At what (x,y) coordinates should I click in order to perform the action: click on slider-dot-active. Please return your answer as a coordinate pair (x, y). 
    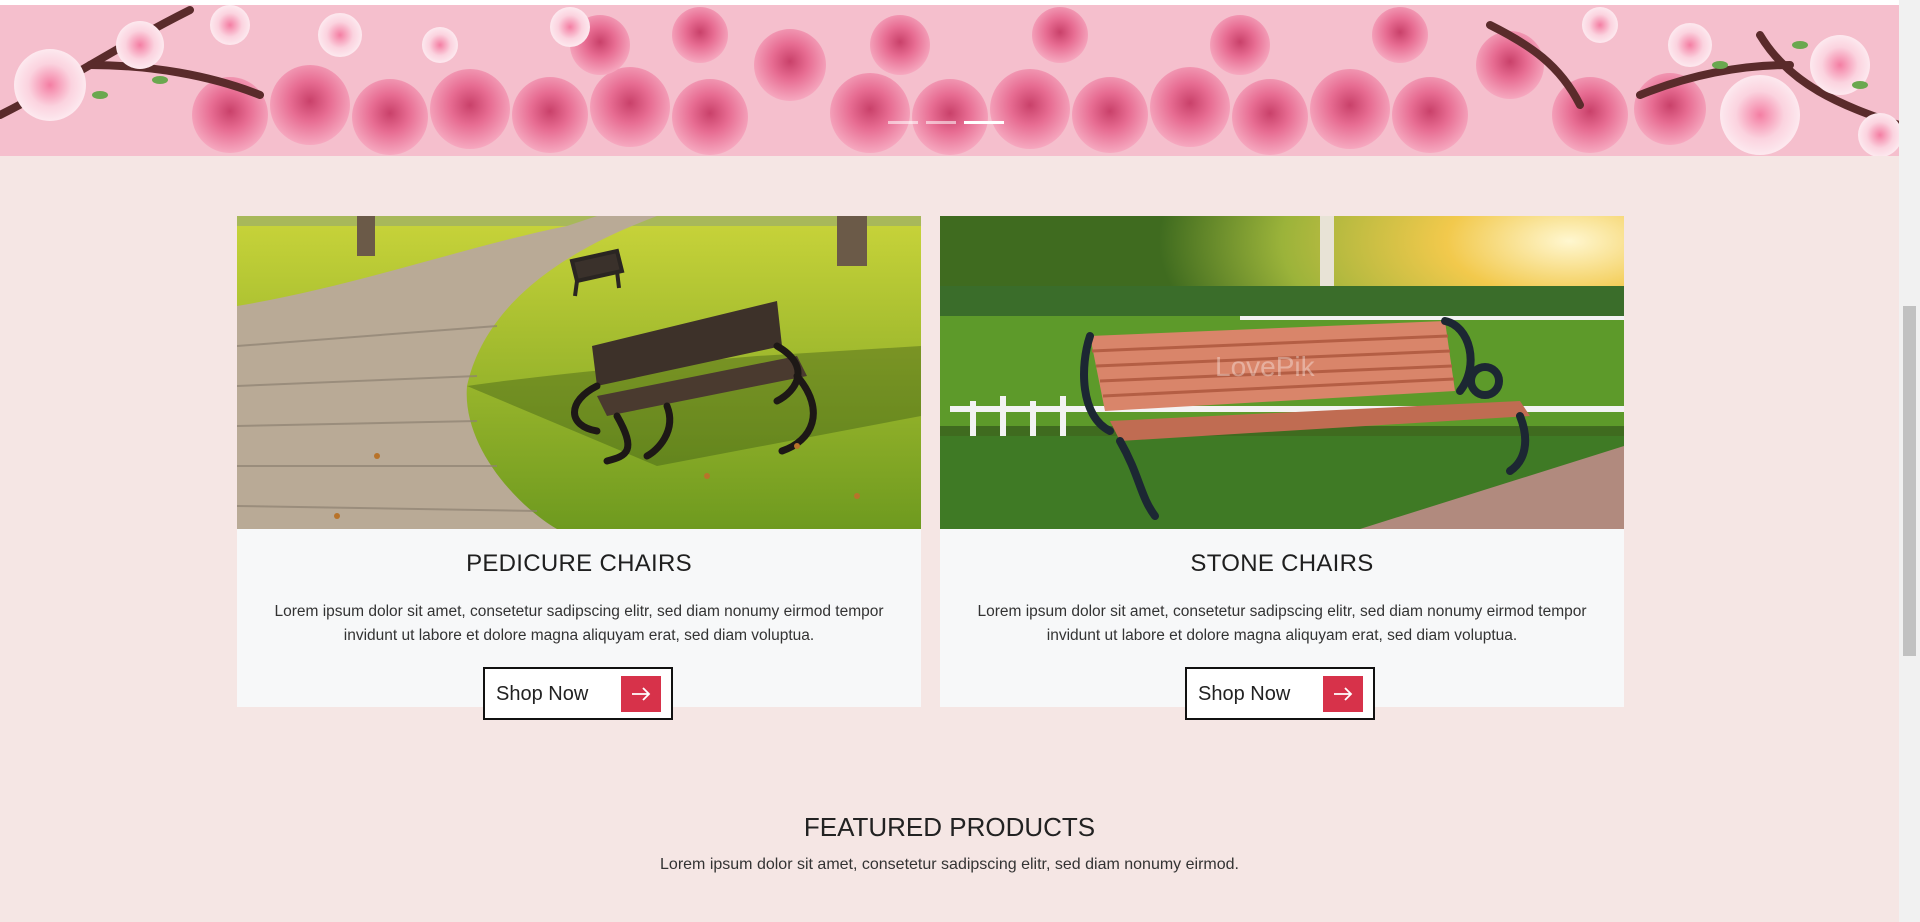
    Looking at the image, I should click on (984, 122).